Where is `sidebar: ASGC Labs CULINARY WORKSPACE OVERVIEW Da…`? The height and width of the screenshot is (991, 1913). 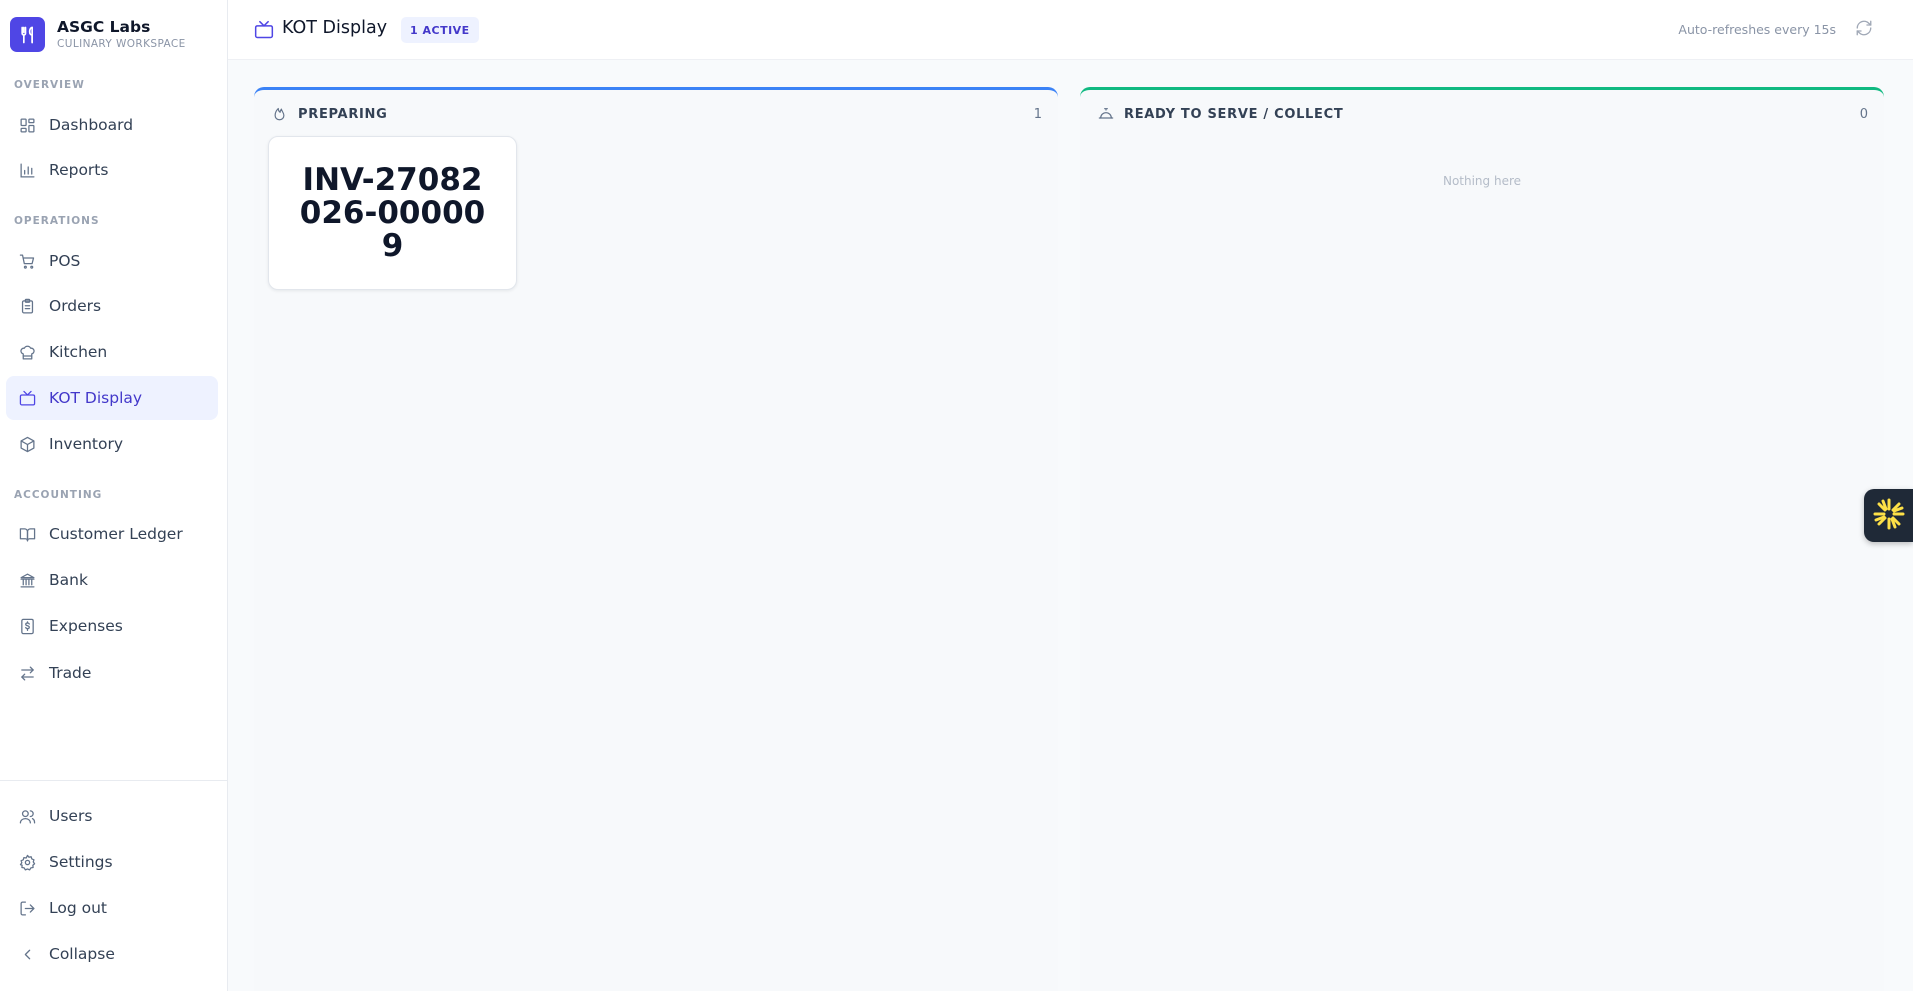
sidebar: ASGC Labs CULINARY WORKSPACE OVERVIEW Da… is located at coordinates (114, 495).